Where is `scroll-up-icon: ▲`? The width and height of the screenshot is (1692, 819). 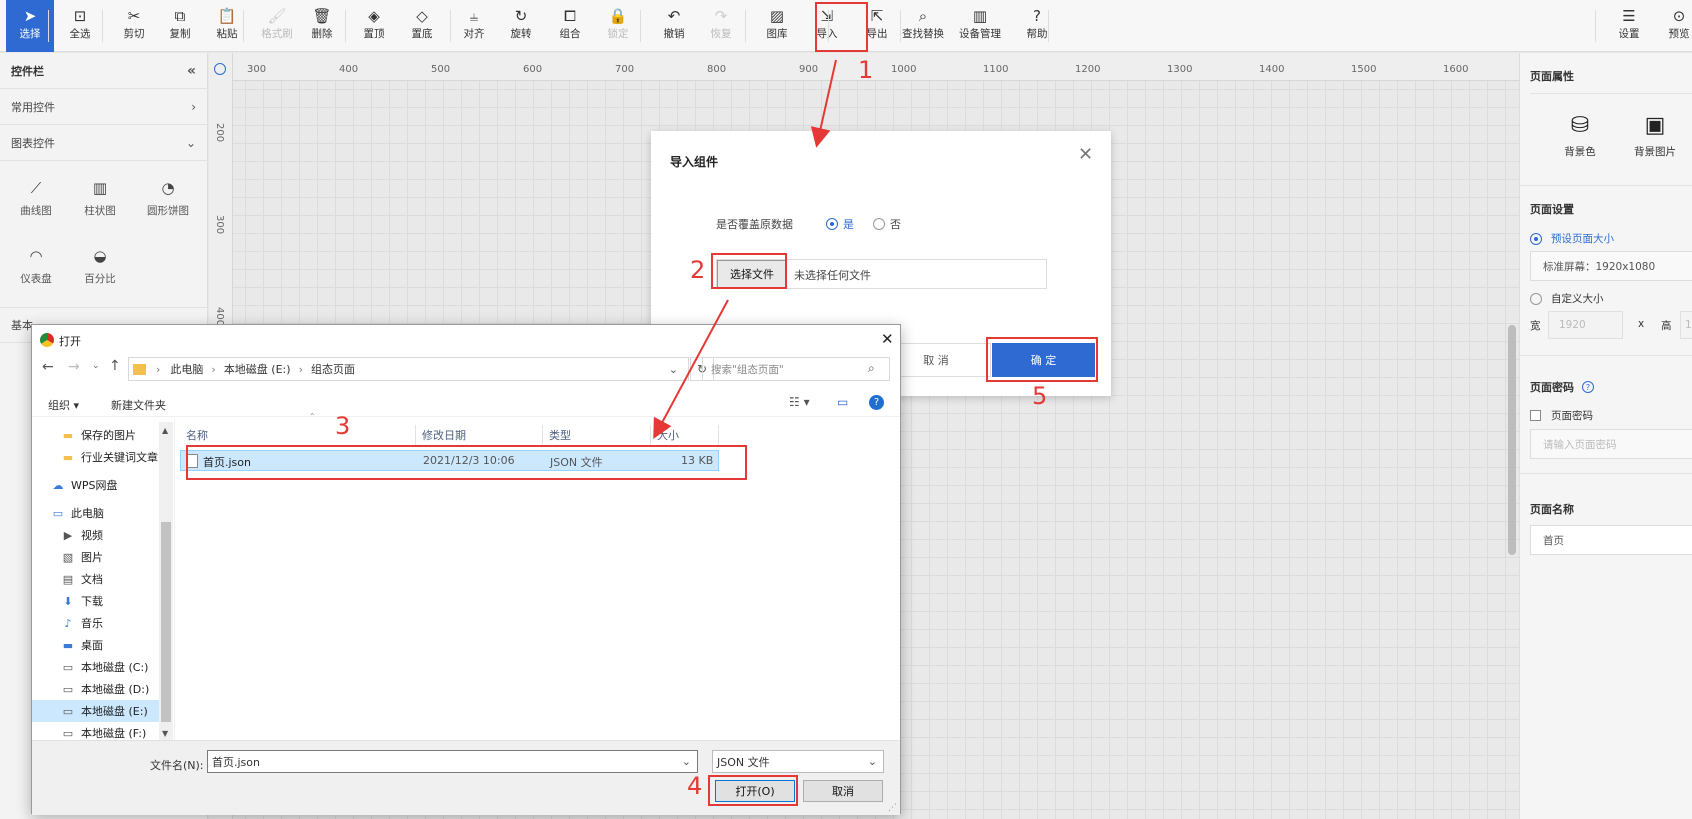
scroll-up-icon: ▲ is located at coordinates (165, 430).